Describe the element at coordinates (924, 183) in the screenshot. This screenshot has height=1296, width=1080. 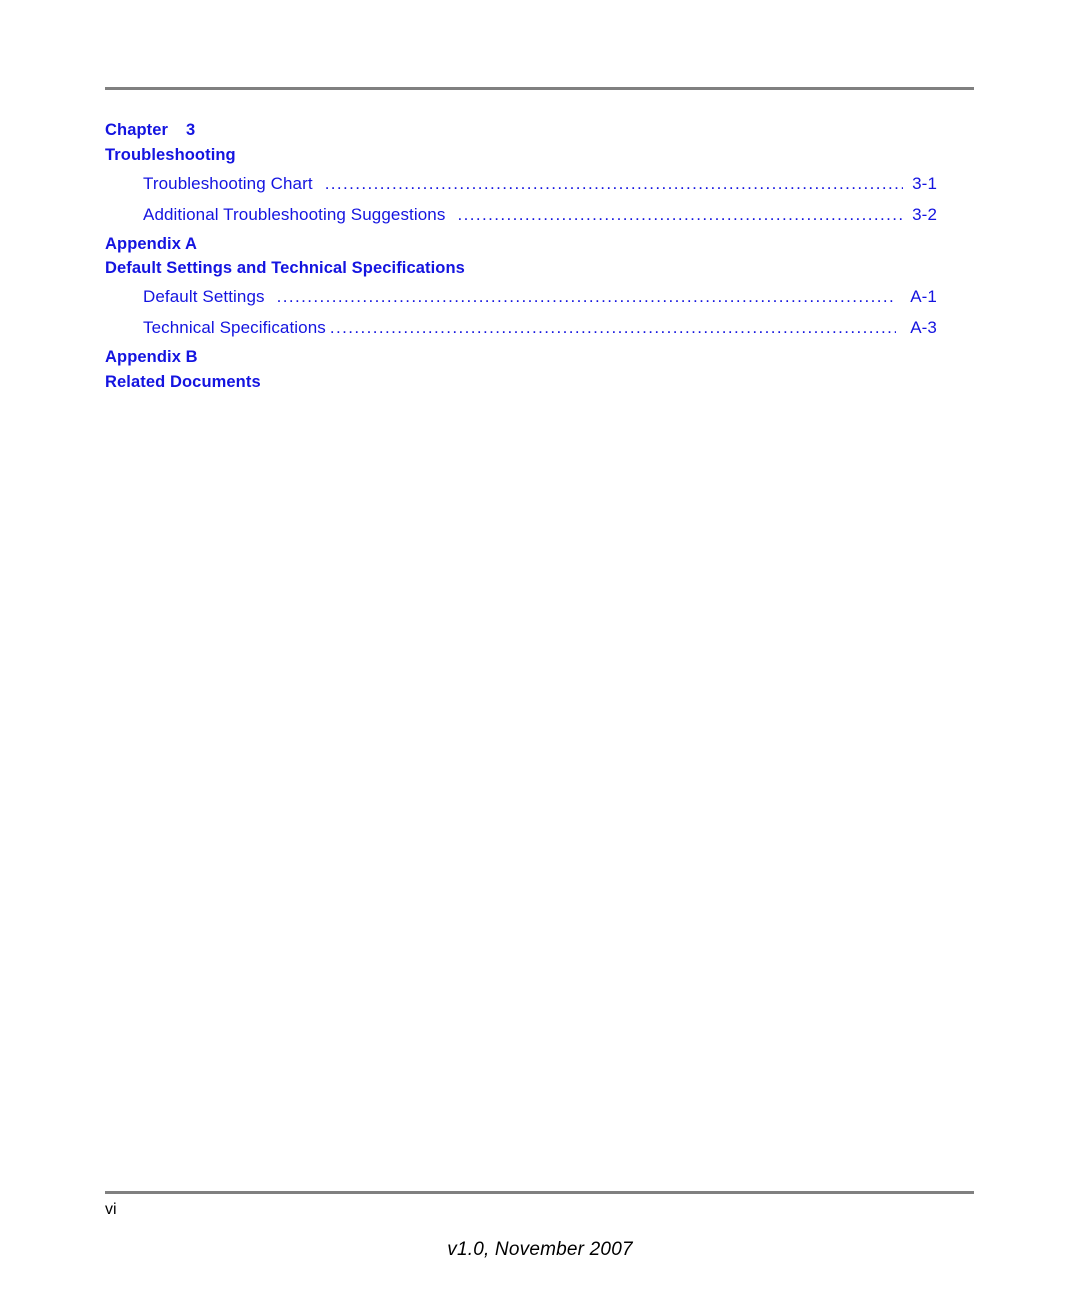
I see `toc-entry-page: 3-1` at that location.